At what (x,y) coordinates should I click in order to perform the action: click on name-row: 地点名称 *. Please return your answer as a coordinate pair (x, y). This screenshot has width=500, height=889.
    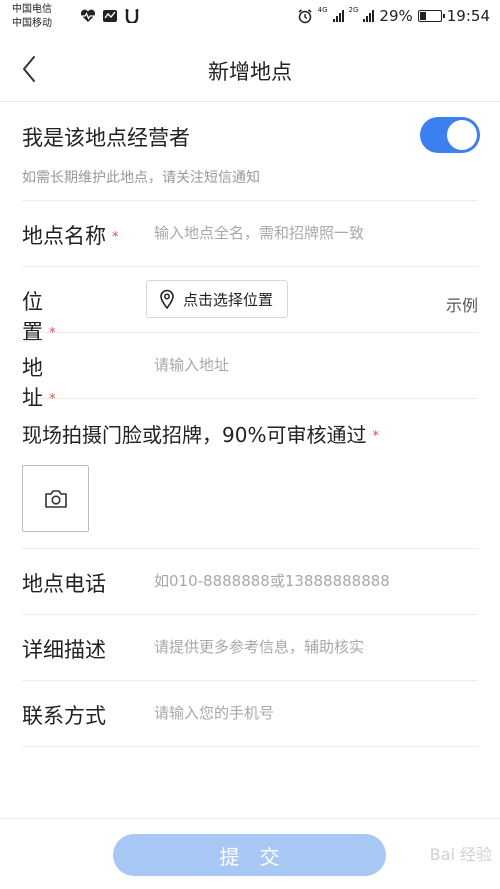
    Looking at the image, I should click on (250, 234).